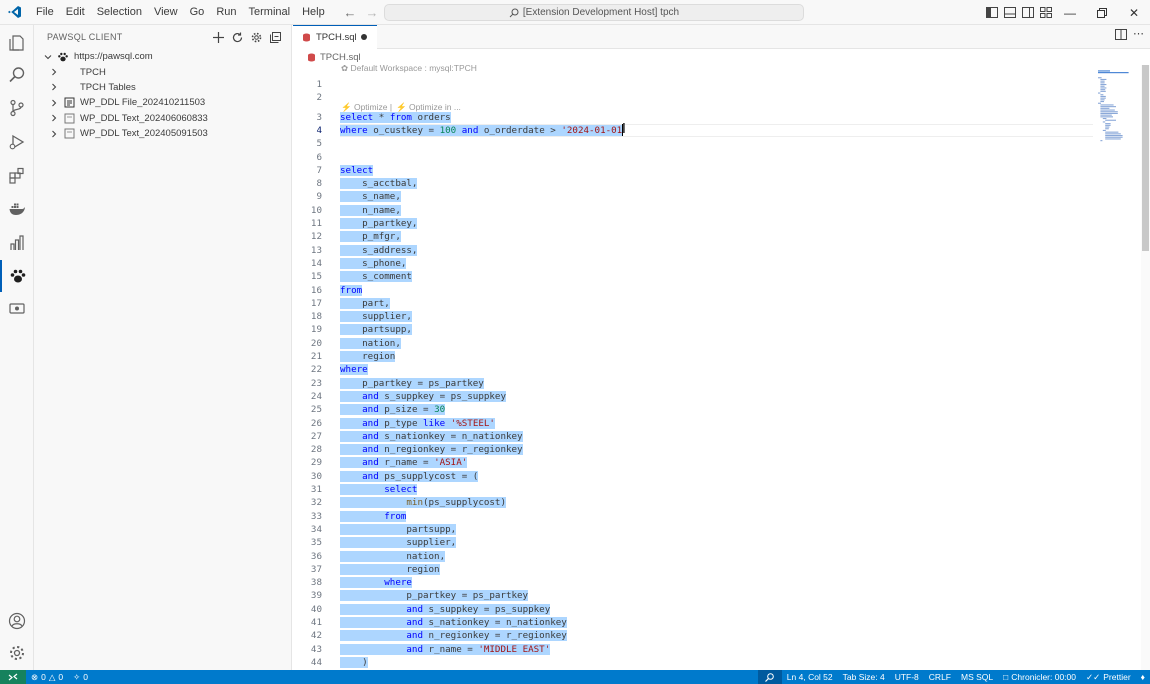 The width and height of the screenshot is (1150, 684). What do you see at coordinates (163, 71) in the screenshot?
I see `tree-item-tpch: TPCH` at bounding box center [163, 71].